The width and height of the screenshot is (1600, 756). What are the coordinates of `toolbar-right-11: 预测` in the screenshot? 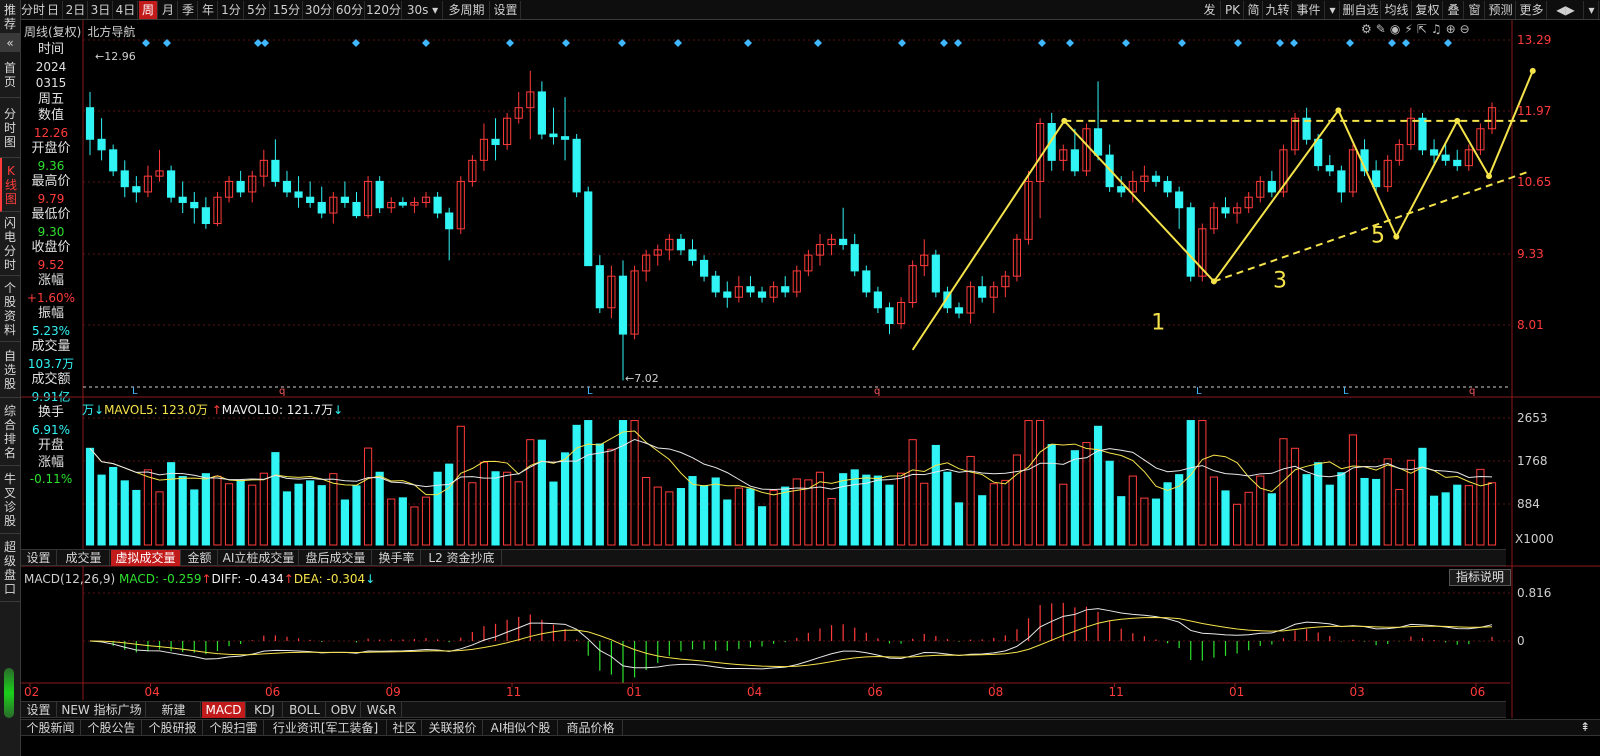 It's located at (1501, 10).